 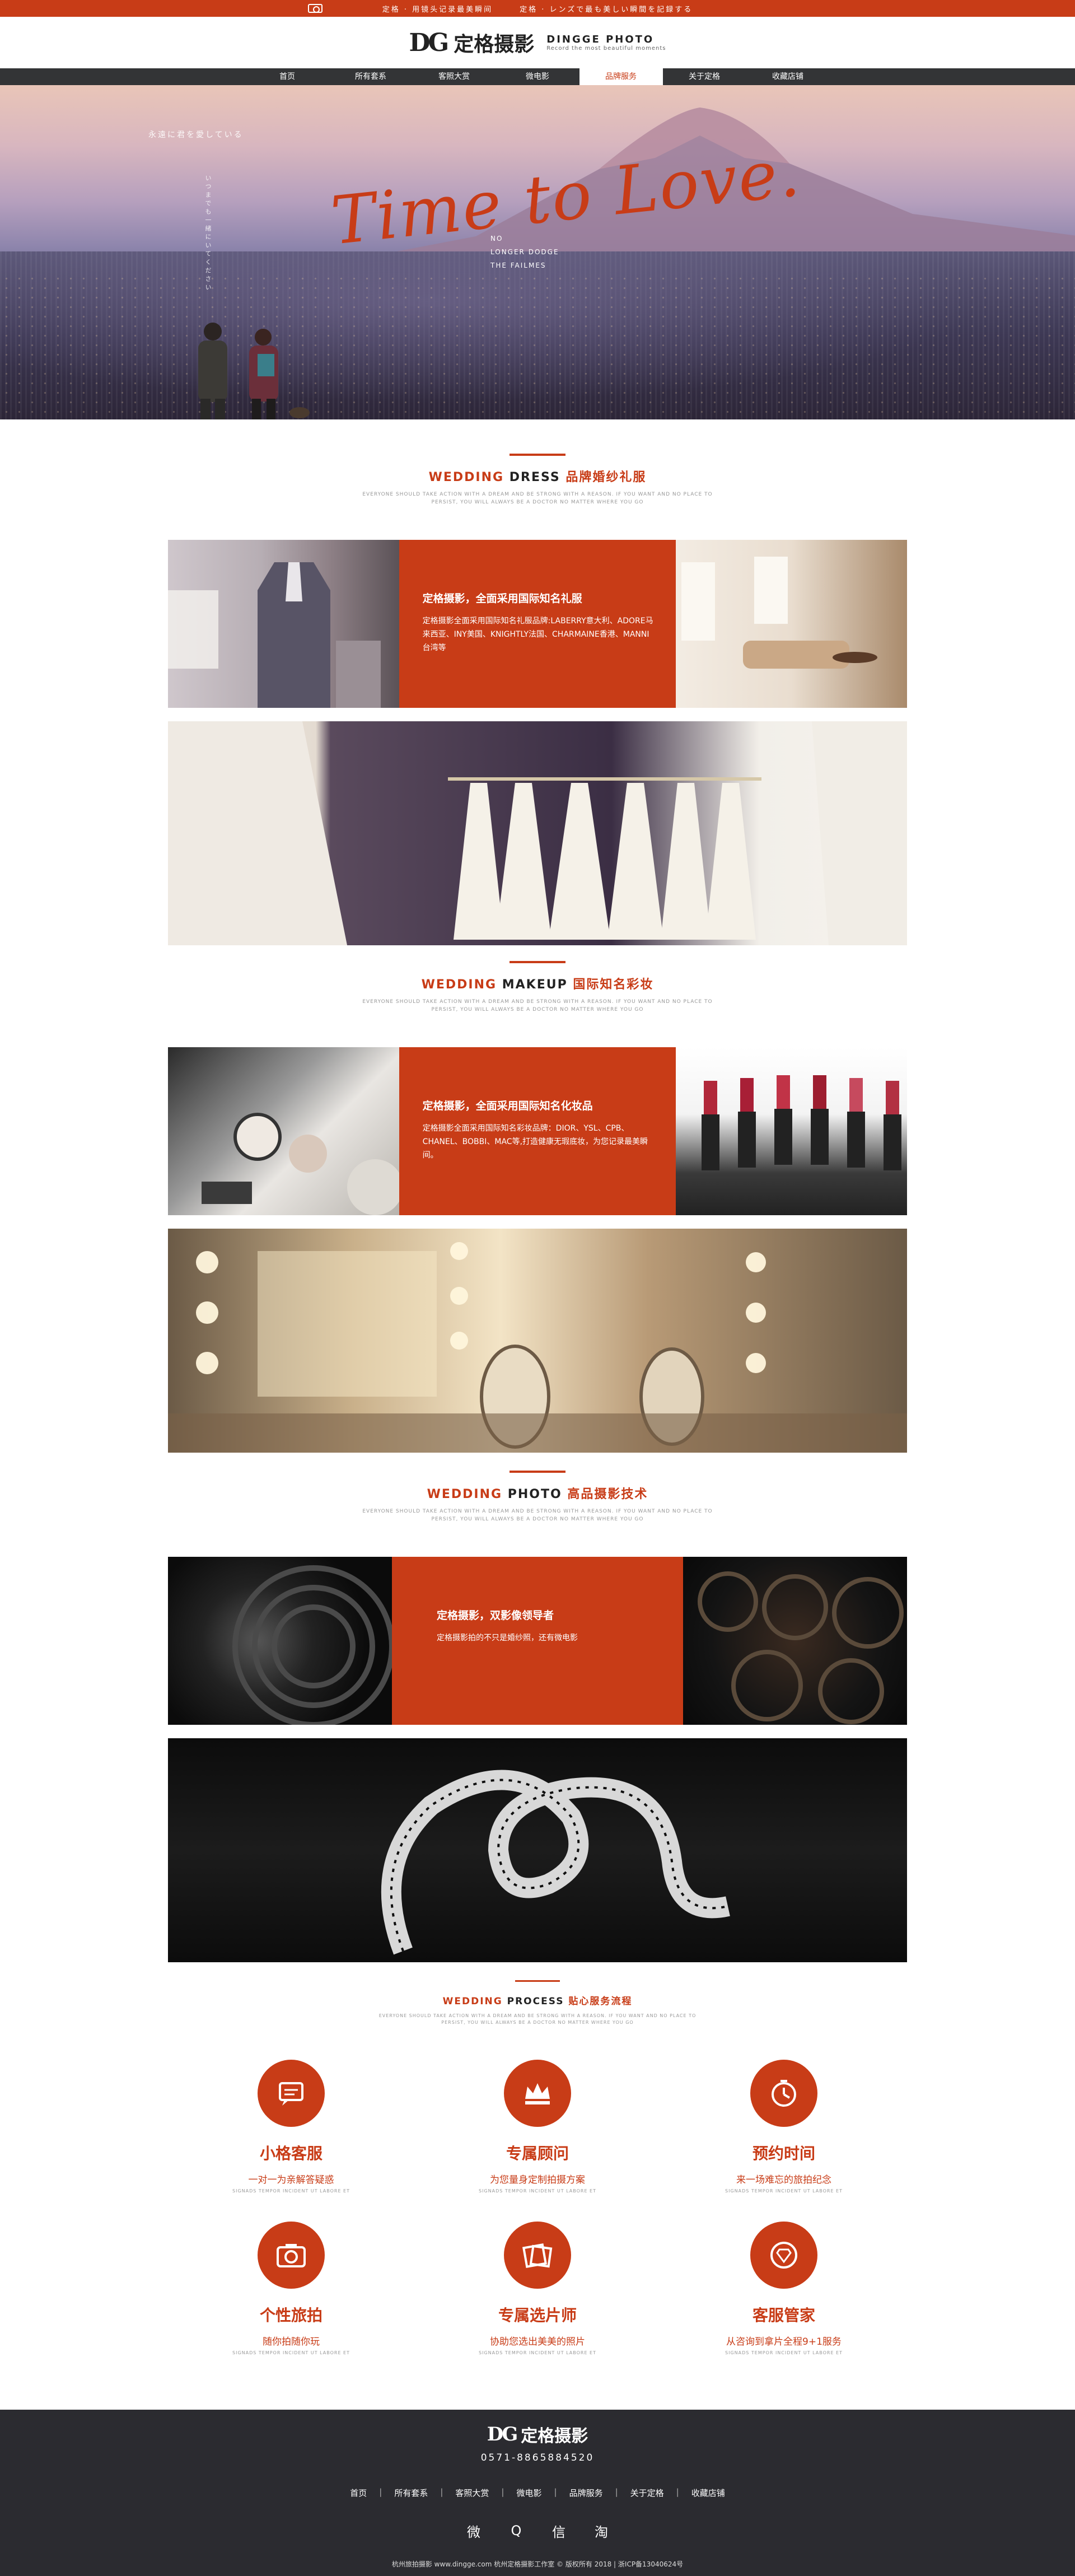 I want to click on footer-logo-mark: DG, so click(x=503, y=2434).